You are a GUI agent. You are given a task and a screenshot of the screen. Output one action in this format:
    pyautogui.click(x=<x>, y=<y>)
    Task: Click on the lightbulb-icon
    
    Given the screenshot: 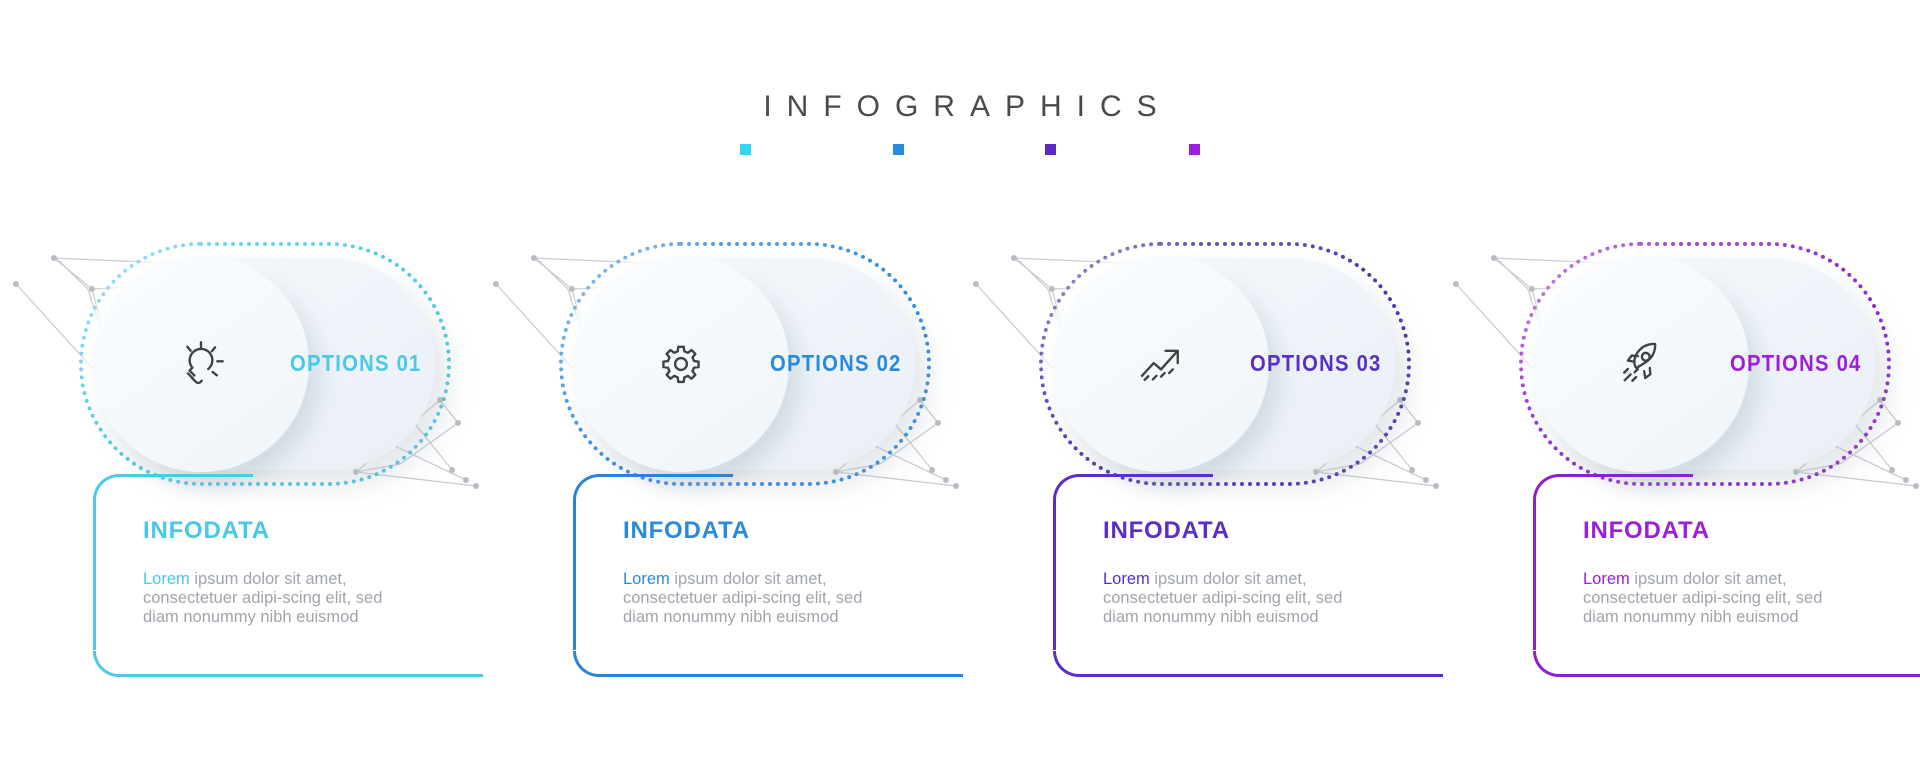 What is the action you would take?
    pyautogui.click(x=205, y=363)
    